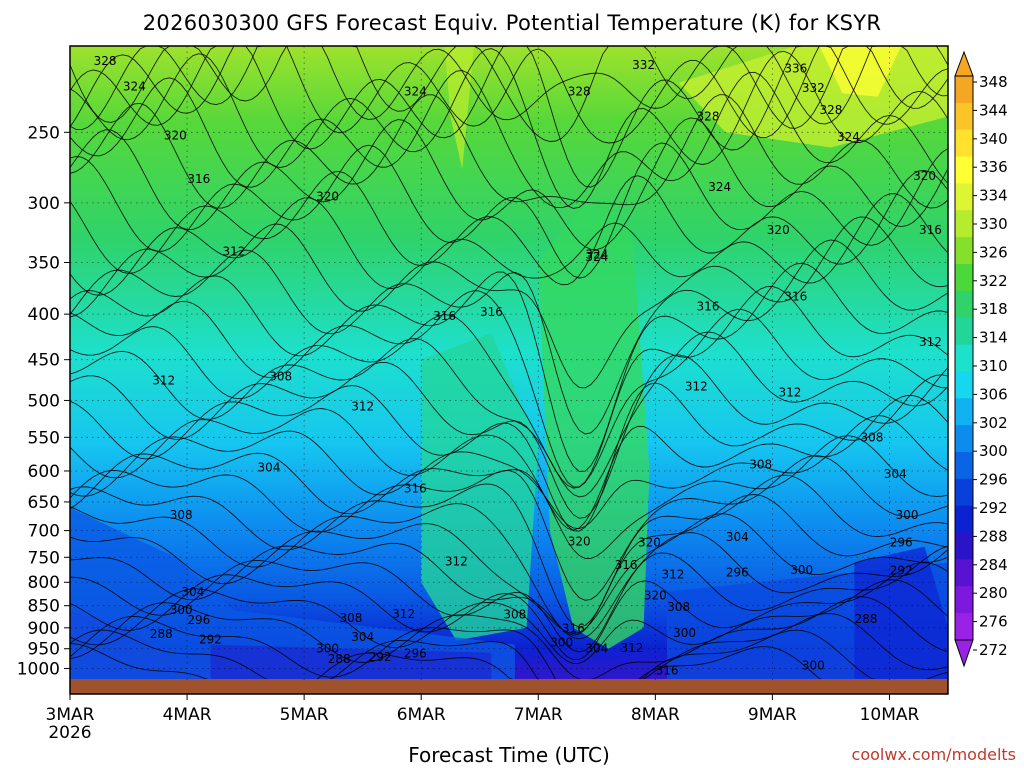  What do you see at coordinates (993, 423) in the screenshot?
I see `colorbar-tick-label: 302` at bounding box center [993, 423].